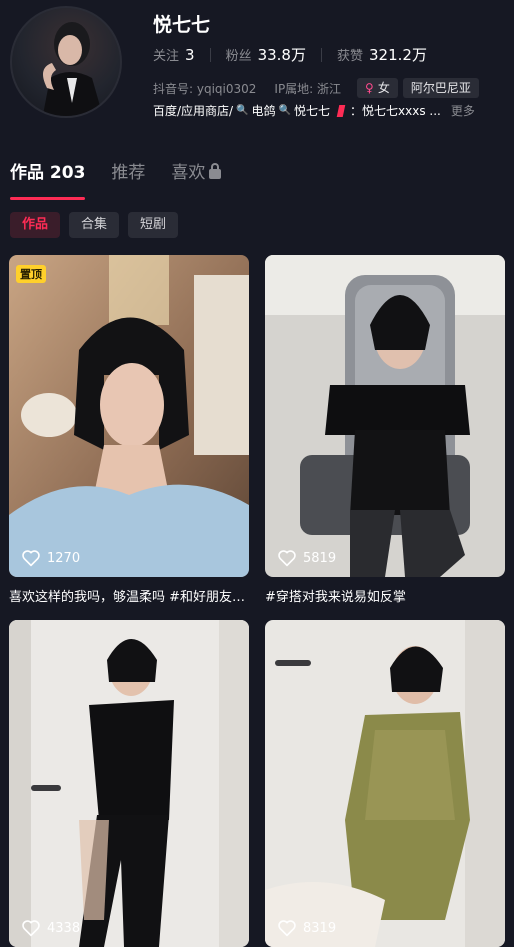 This screenshot has width=514, height=947. What do you see at coordinates (182, 25) in the screenshot?
I see `profile-name: 悦七七` at bounding box center [182, 25].